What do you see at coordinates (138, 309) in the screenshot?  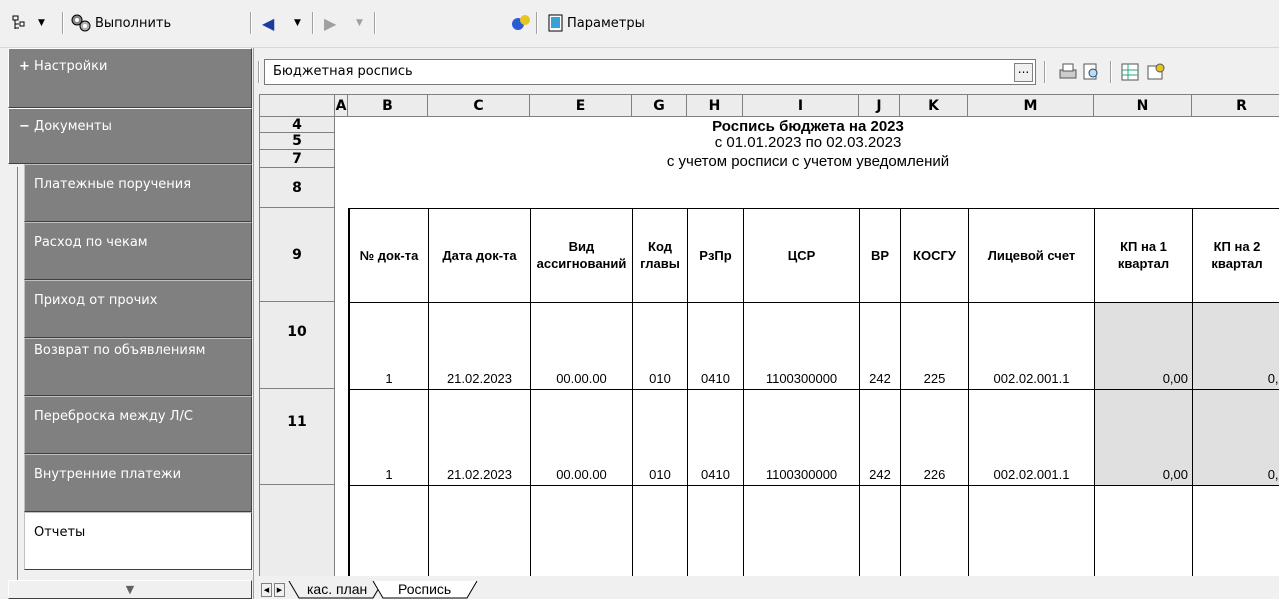 I see `sidebar-item-other-income: Приход от прочих` at bounding box center [138, 309].